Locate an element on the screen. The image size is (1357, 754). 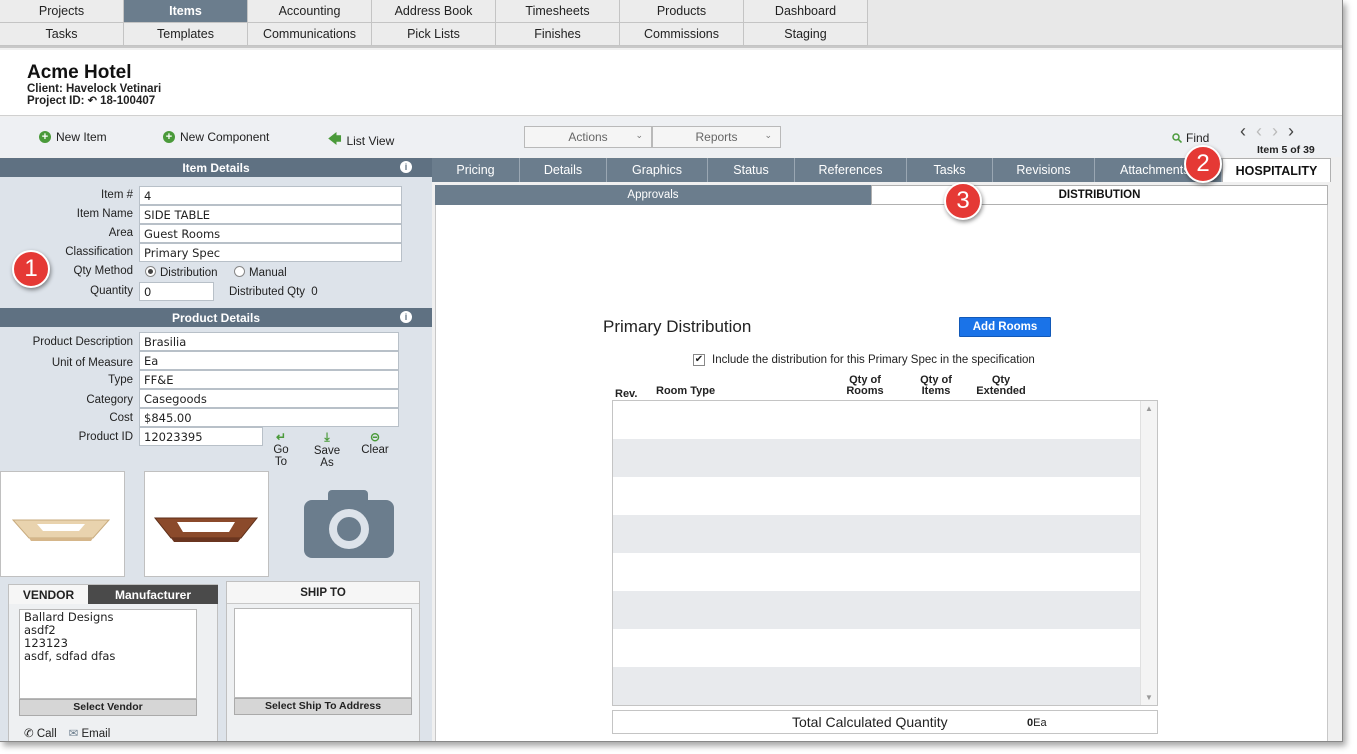
nav-finishes: Finishes is located at coordinates (558, 34).